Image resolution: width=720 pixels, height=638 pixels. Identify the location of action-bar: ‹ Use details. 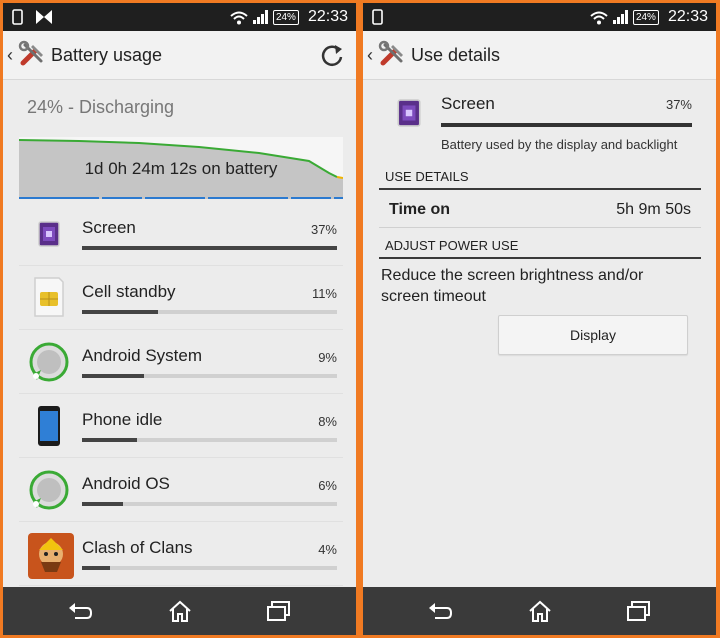
(539, 55).